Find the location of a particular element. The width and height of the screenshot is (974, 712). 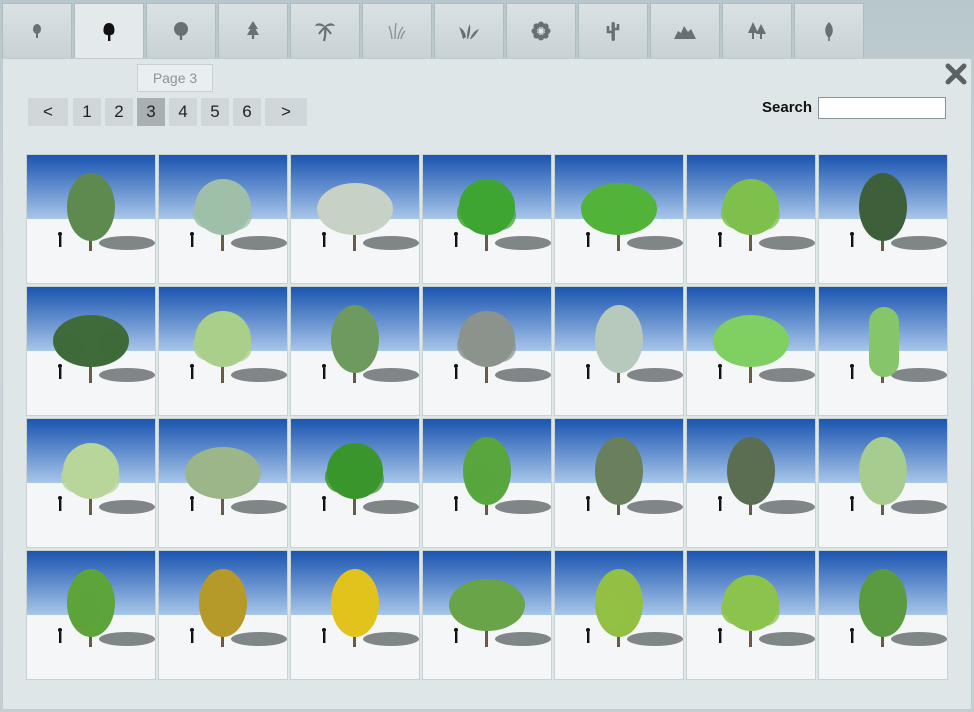

tab-small-tree is located at coordinates (37, 30).